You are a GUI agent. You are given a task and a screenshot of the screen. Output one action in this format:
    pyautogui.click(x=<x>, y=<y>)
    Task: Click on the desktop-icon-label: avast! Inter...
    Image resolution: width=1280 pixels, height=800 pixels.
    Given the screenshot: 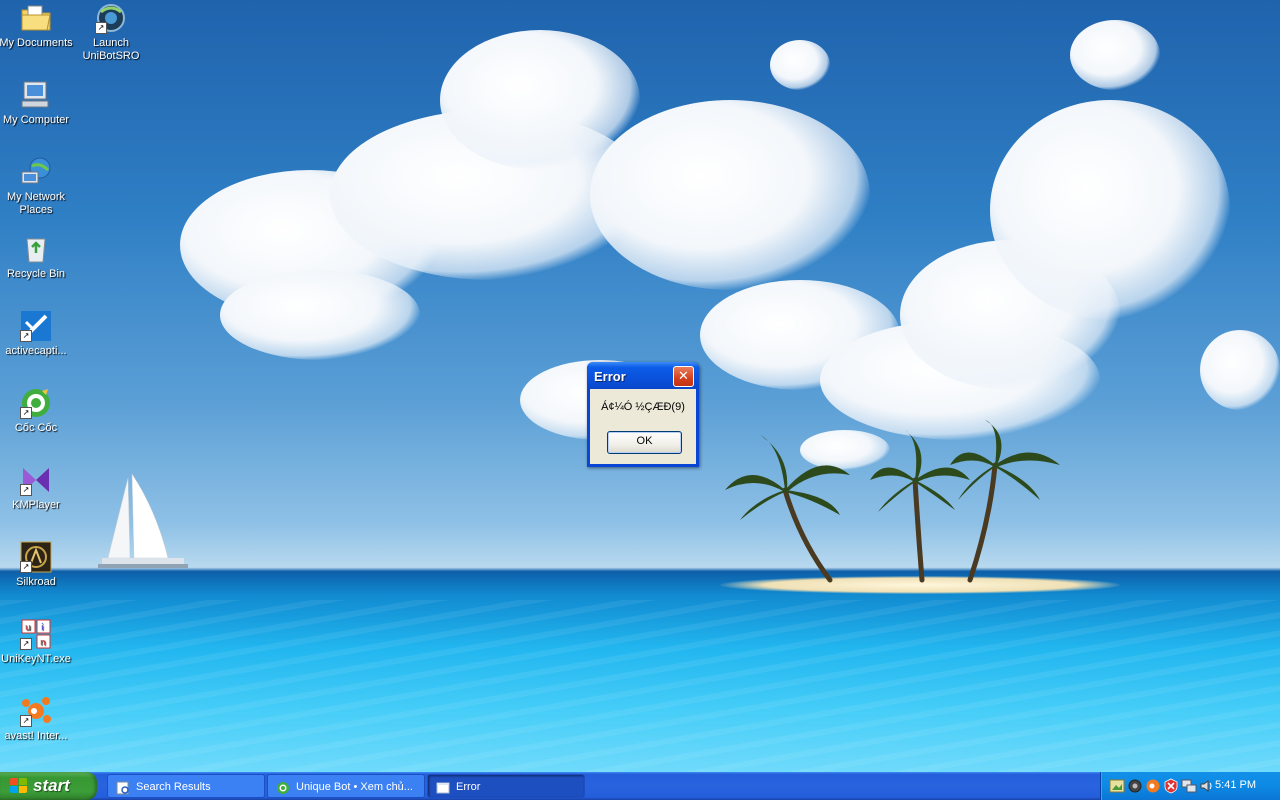 What is the action you would take?
    pyautogui.click(x=36, y=736)
    